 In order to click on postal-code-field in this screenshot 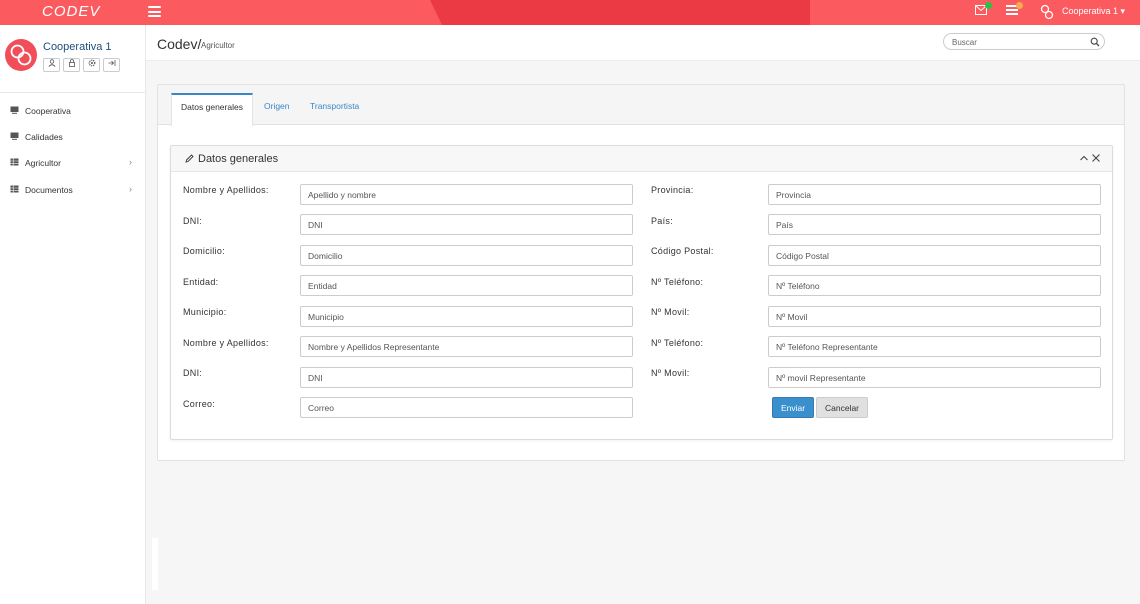, I will do `click(934, 255)`.